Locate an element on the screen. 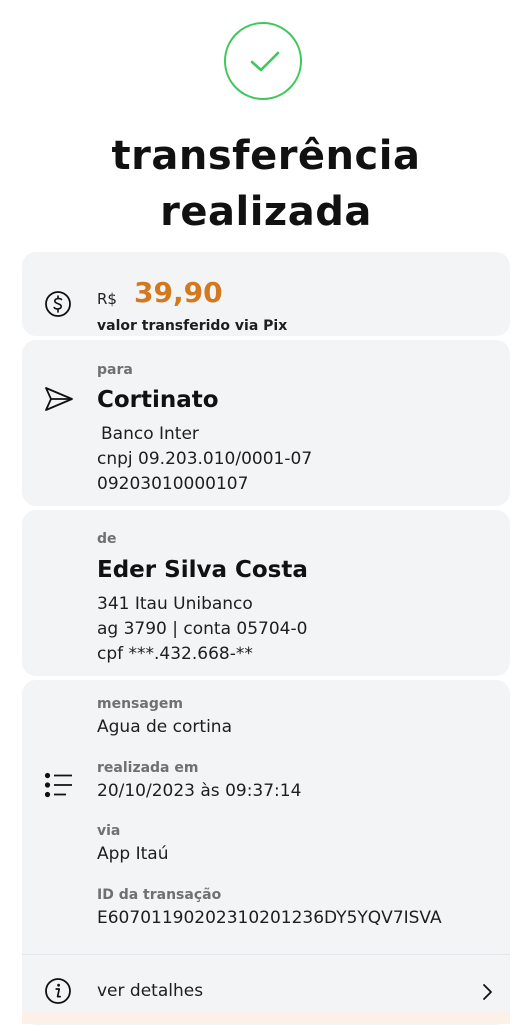 This screenshot has height=1025, width=532. check-icon is located at coordinates (265, 61).